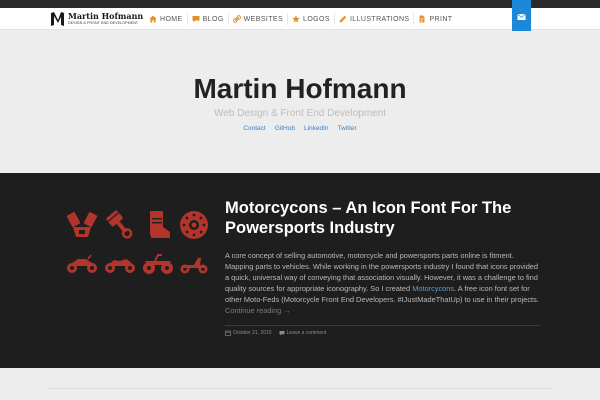 The height and width of the screenshot is (400, 600). I want to click on continue-reading-label: Continue reading, so click(253, 310).